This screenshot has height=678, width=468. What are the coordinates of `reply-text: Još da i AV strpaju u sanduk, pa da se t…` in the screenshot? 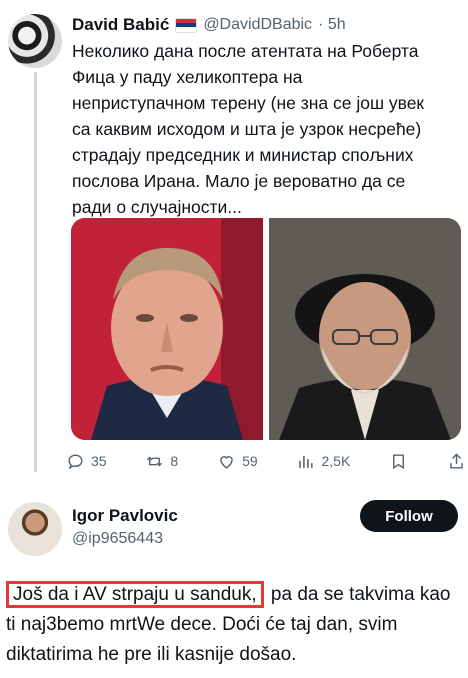 It's located at (235, 625).